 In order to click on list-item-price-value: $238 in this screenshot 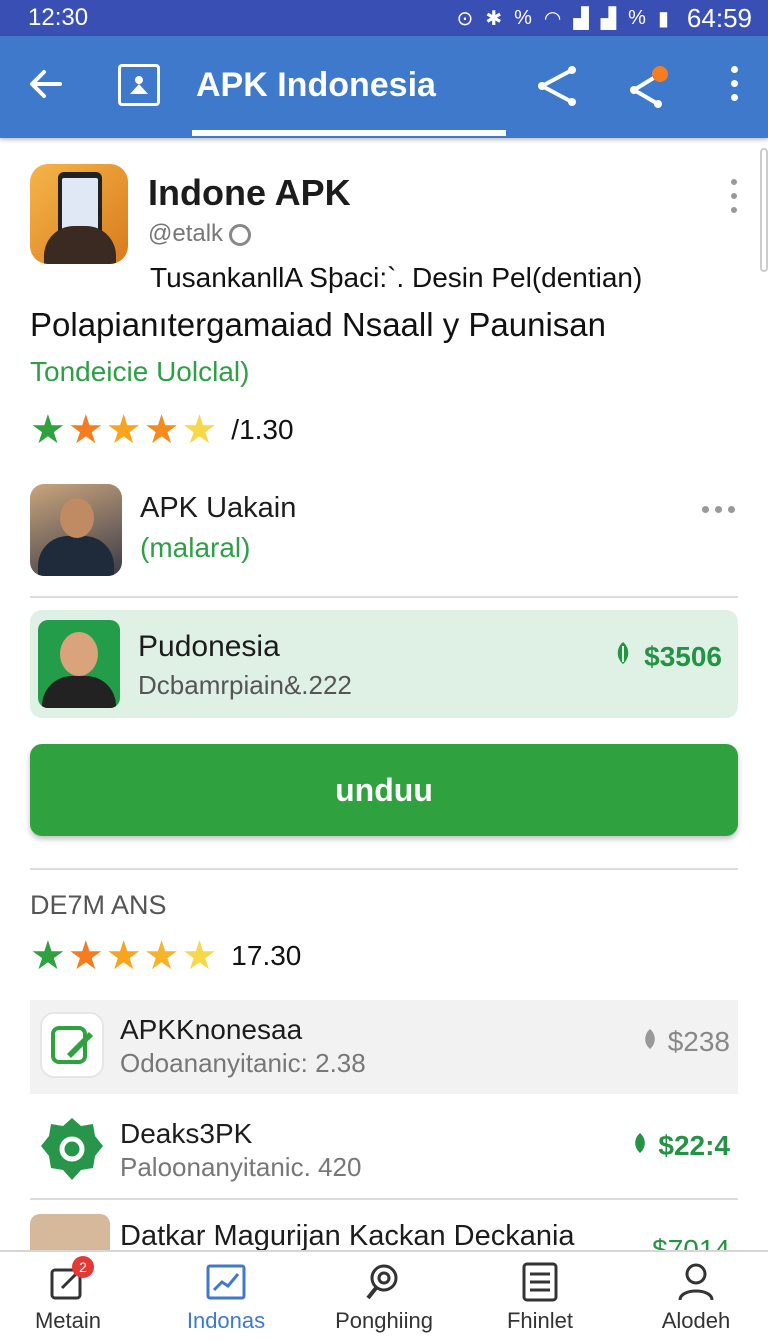, I will do `click(698, 1041)`.